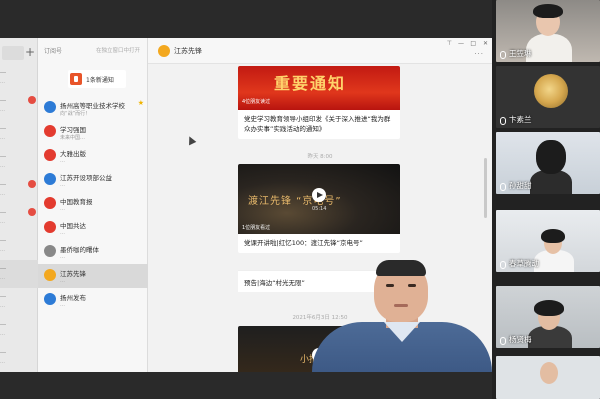 The height and width of the screenshot is (399, 600). I want to click on participant-name: 孙甜甜, so click(520, 185).